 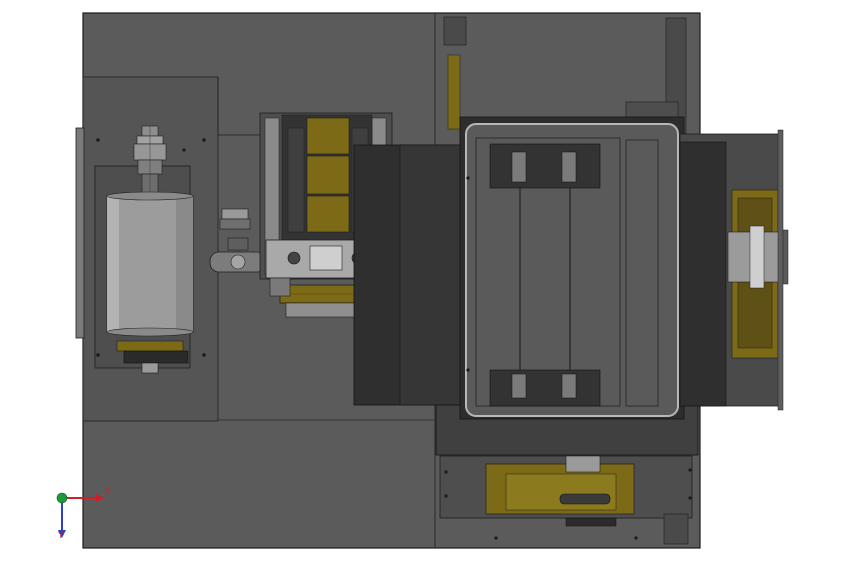 I want to click on main-frame, so click(x=572, y=268).